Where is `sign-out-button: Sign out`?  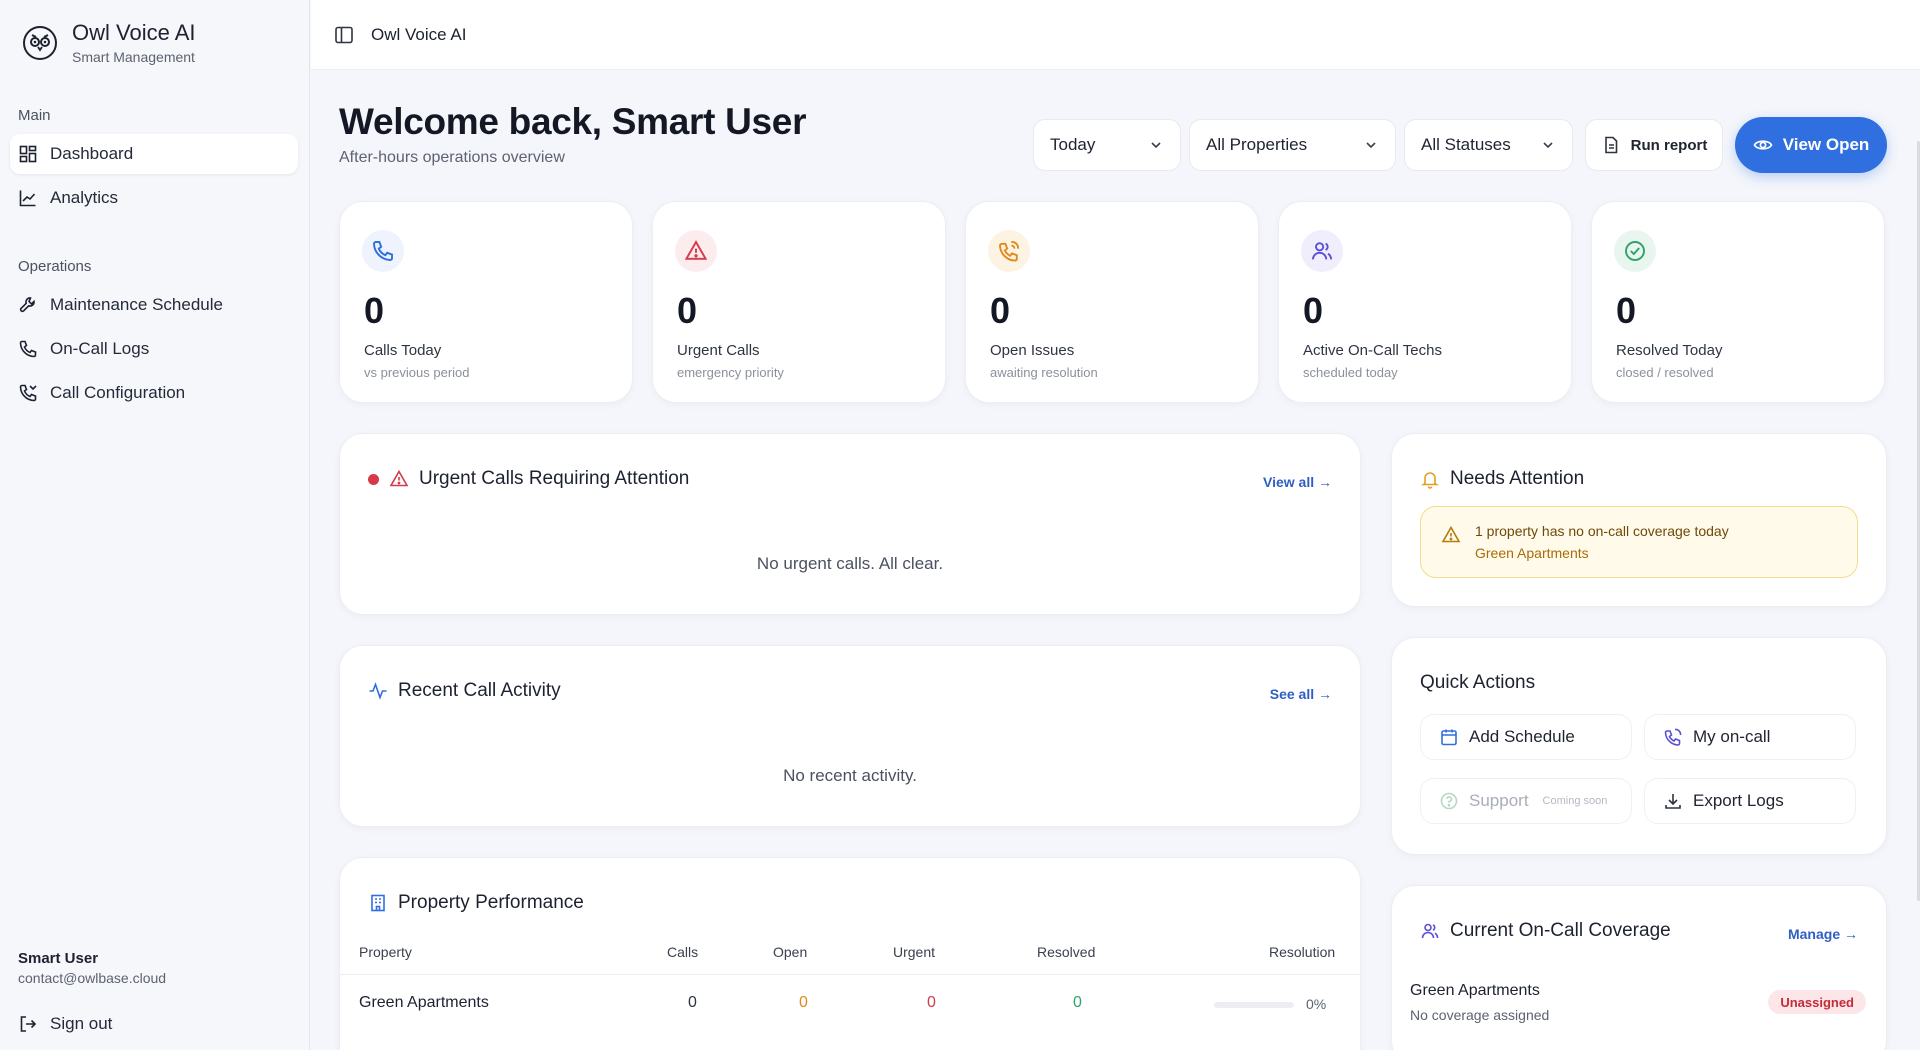
sign-out-button: Sign out is located at coordinates (65, 1024).